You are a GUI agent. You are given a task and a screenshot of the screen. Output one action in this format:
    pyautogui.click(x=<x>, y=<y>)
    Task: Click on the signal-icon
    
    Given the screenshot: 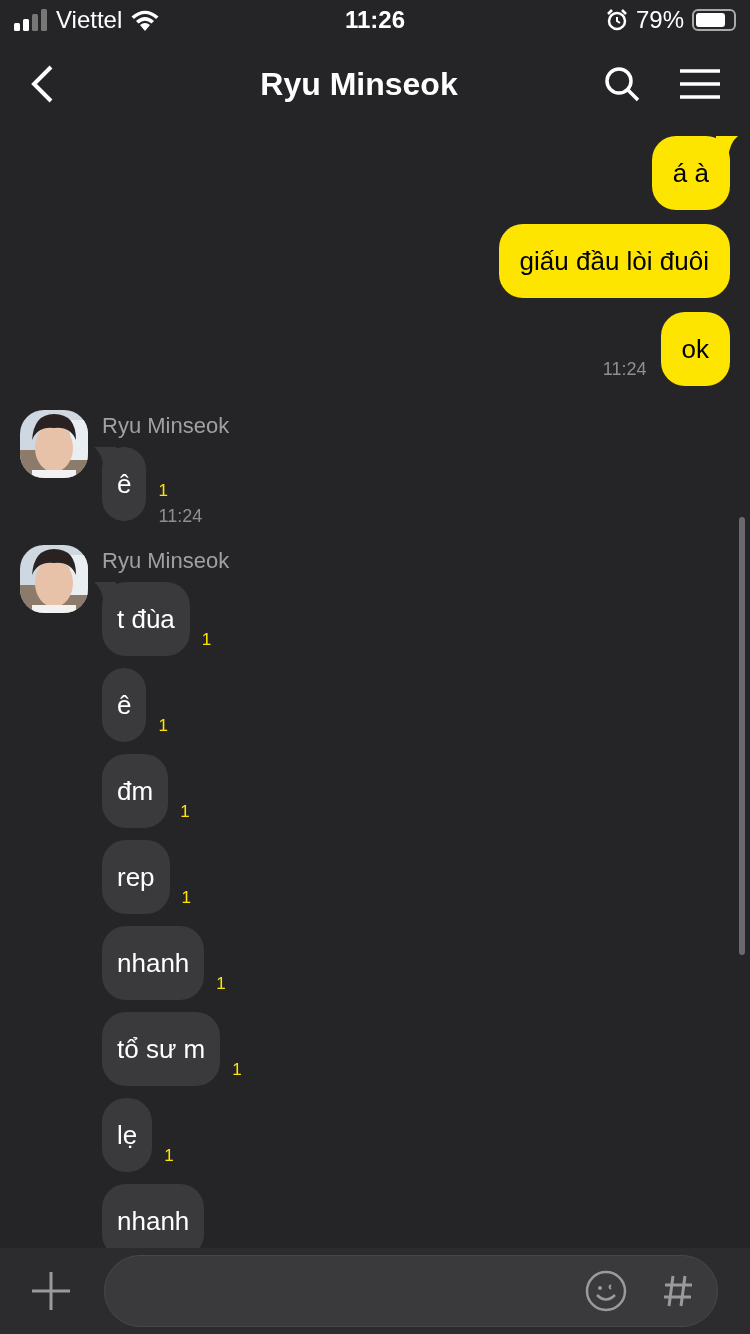 What is the action you would take?
    pyautogui.click(x=31, y=20)
    